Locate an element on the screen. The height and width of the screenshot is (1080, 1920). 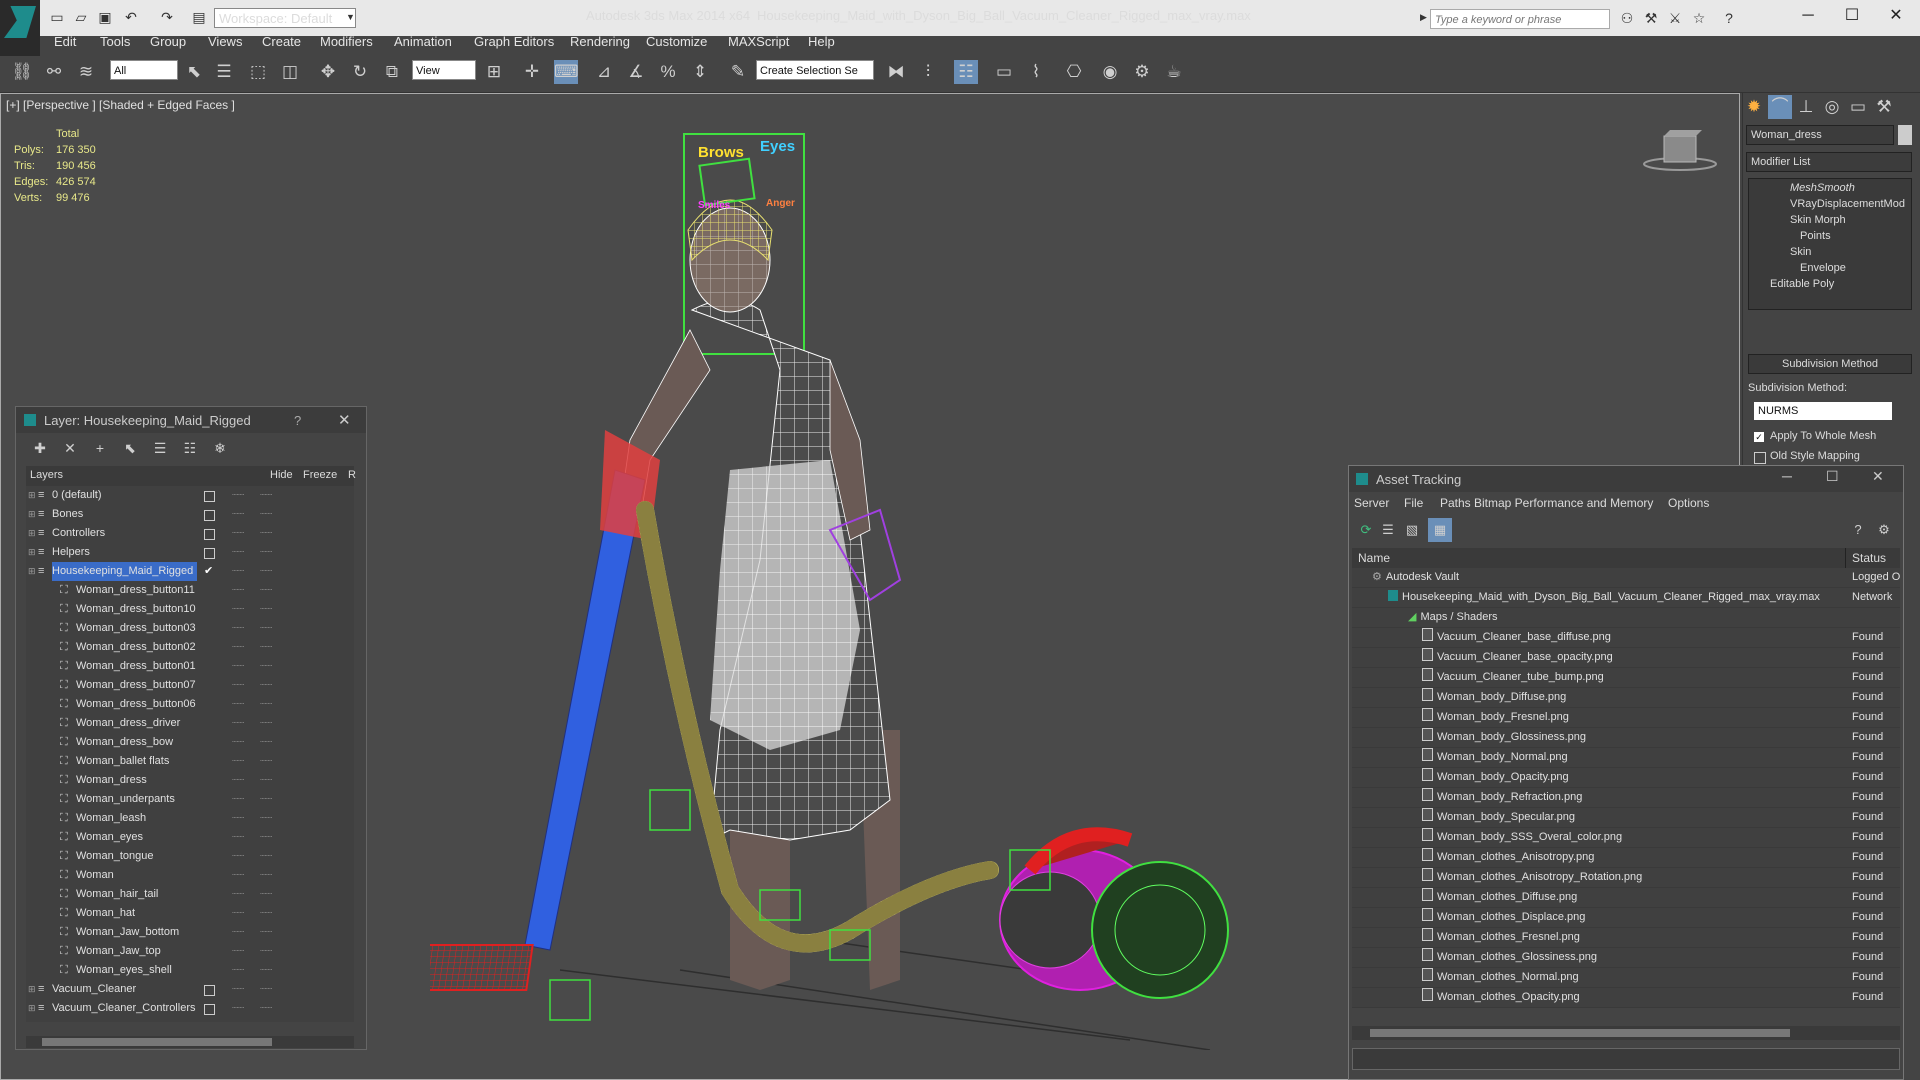
delete-layer-icon: ✕ is located at coordinates (70, 448).